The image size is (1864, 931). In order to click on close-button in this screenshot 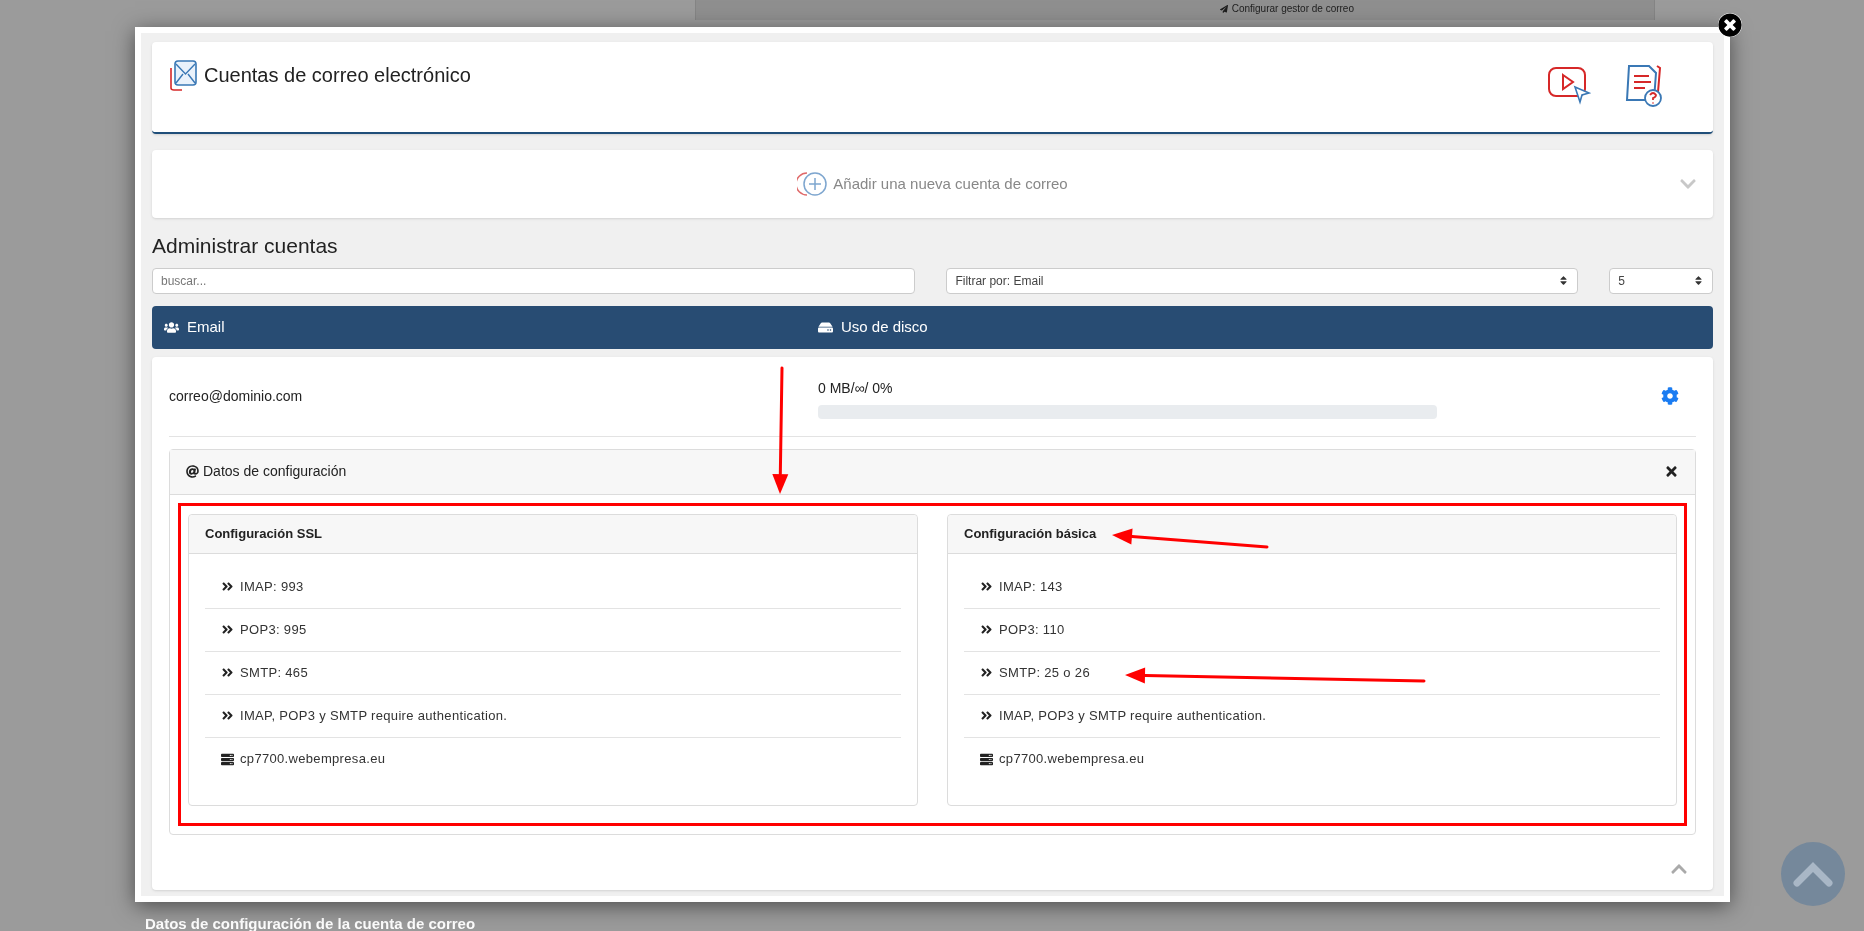, I will do `click(1730, 25)`.